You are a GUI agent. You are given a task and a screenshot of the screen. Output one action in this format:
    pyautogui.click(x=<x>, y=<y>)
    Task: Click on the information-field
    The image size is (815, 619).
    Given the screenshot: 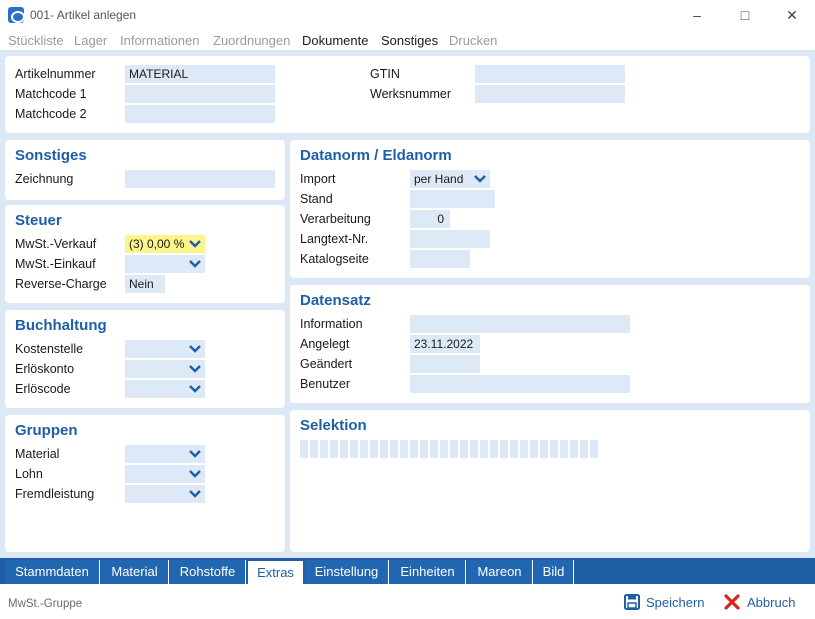 What is the action you would take?
    pyautogui.click(x=520, y=324)
    